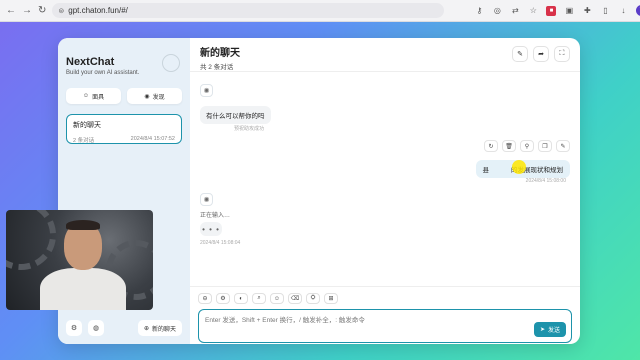  I want to click on forward-icon: →, so click(27, 11).